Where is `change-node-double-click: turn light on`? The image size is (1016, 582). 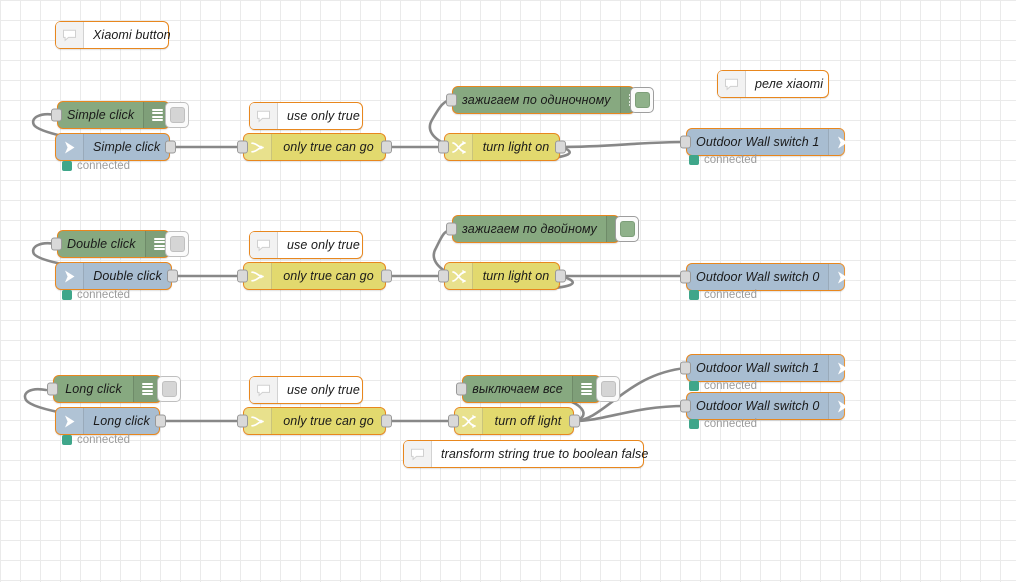
change-node-double-click: turn light on is located at coordinates (502, 276).